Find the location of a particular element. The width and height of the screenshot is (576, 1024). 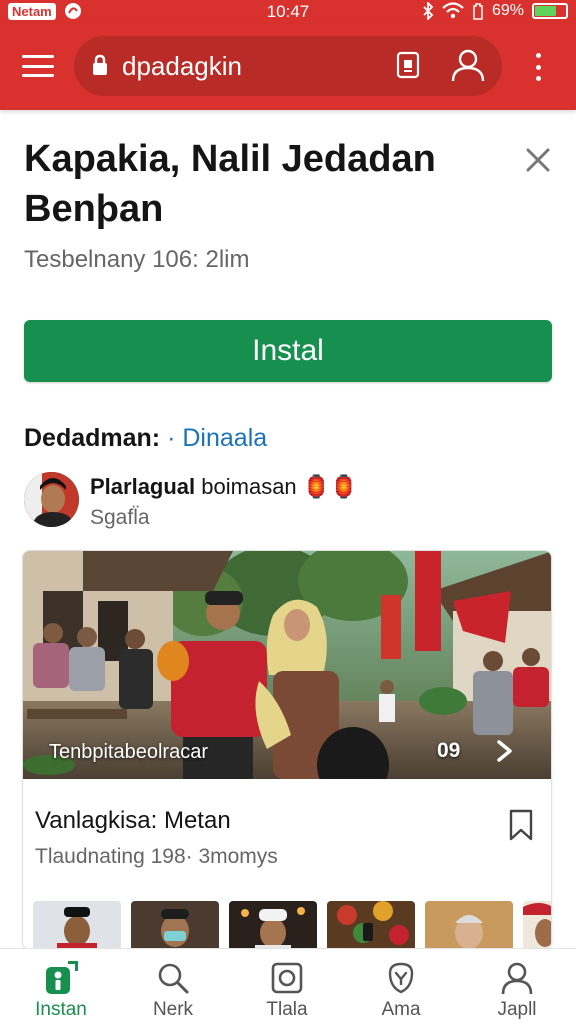

bluetooth-icon is located at coordinates (428, 11).